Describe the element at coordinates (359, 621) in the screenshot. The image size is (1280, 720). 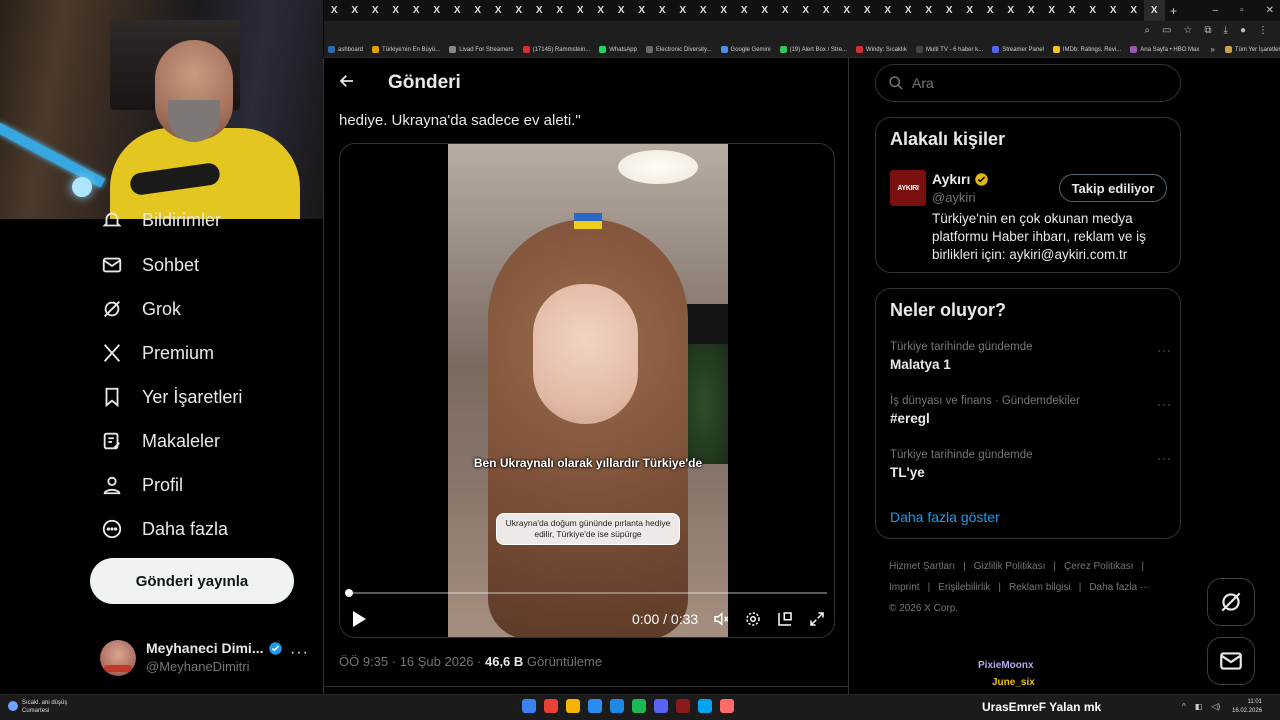
I see `play-icon` at that location.